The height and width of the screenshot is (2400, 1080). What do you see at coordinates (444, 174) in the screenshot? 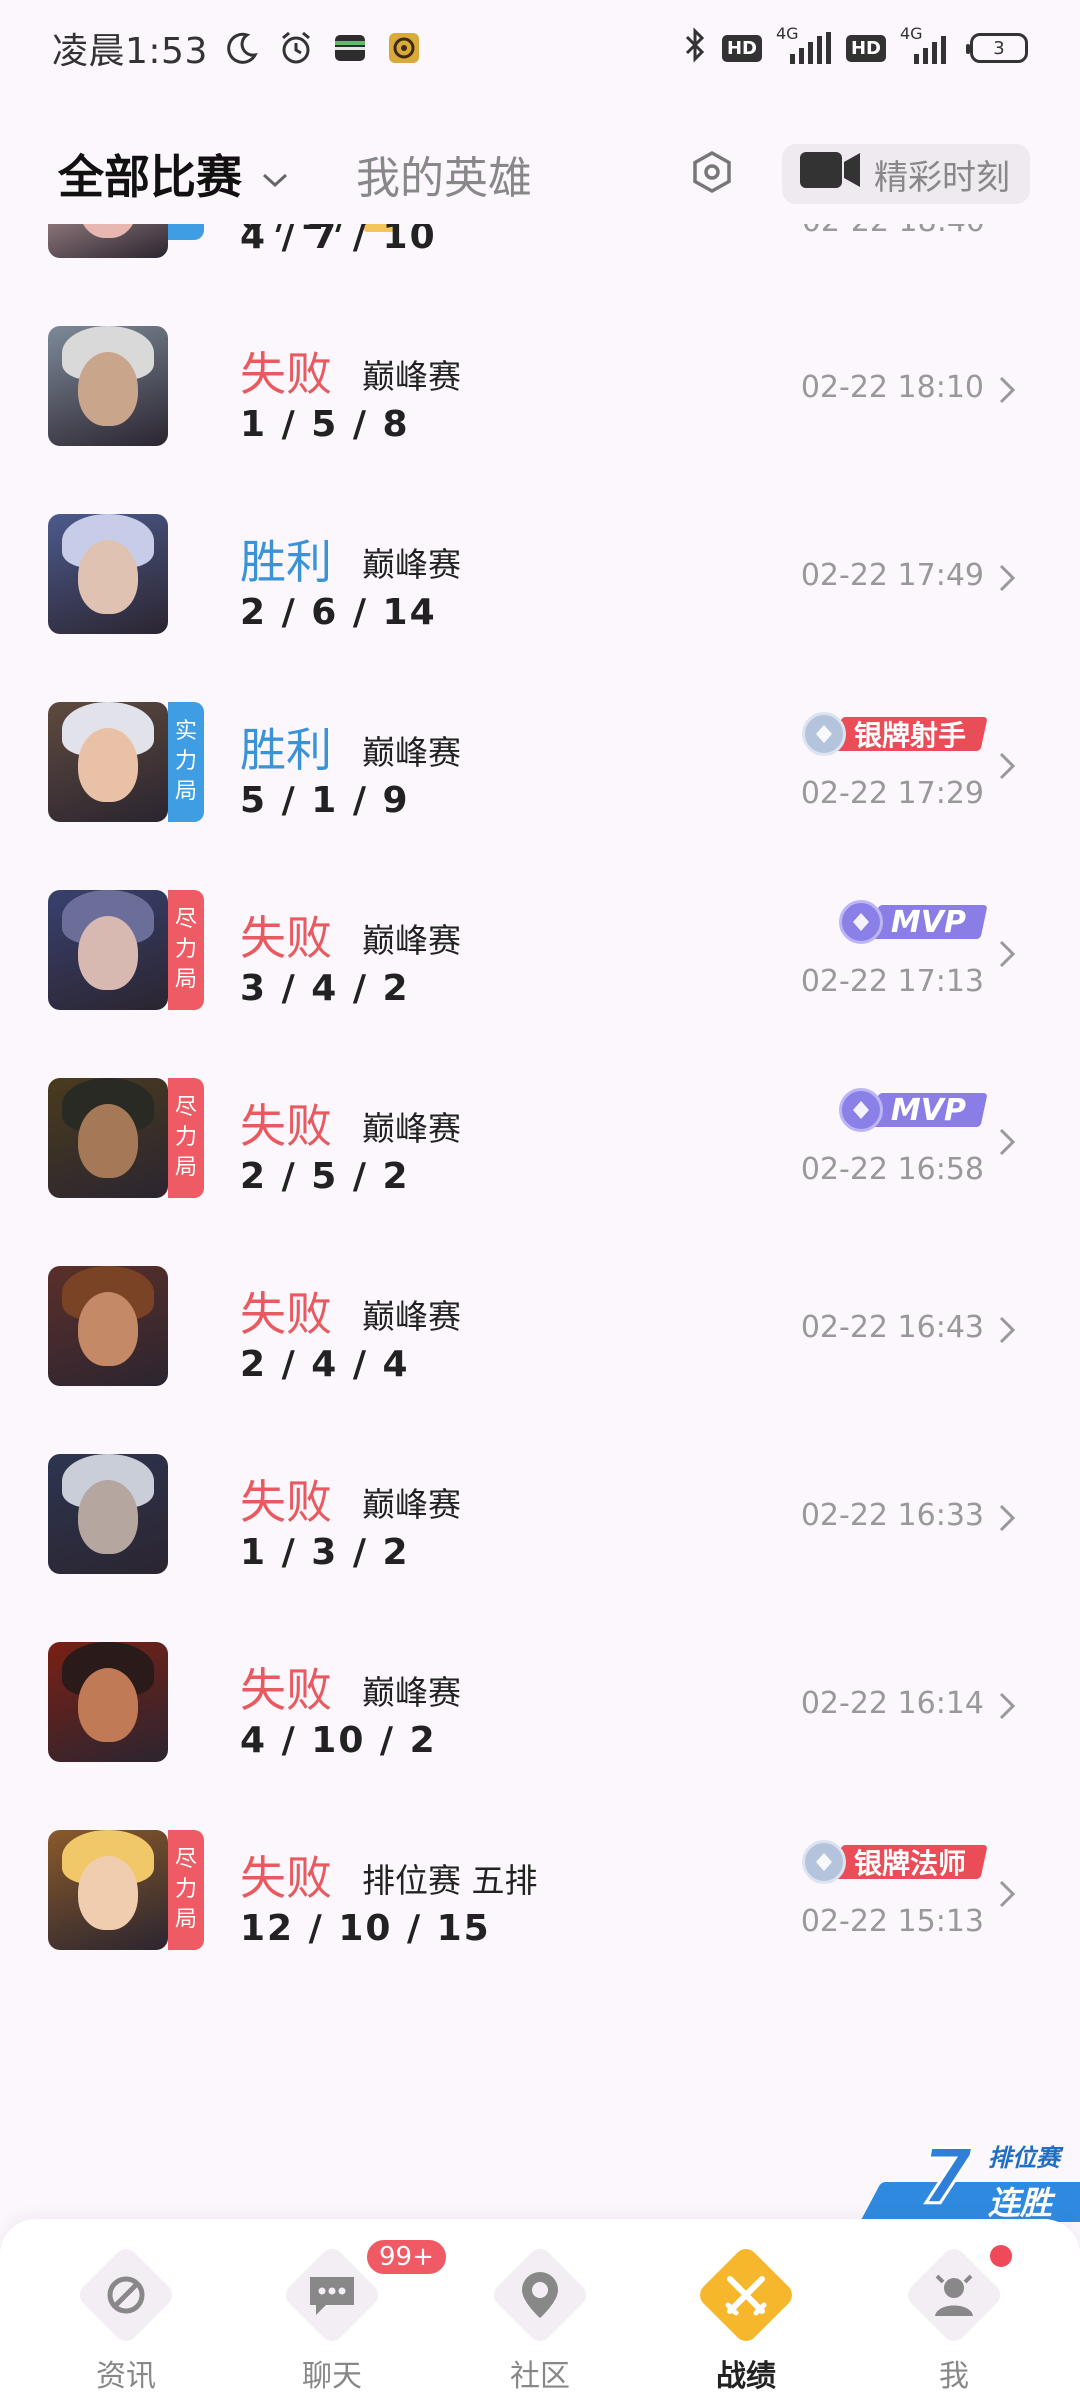
I see `tab-my-heroes: 我的英雄` at bounding box center [444, 174].